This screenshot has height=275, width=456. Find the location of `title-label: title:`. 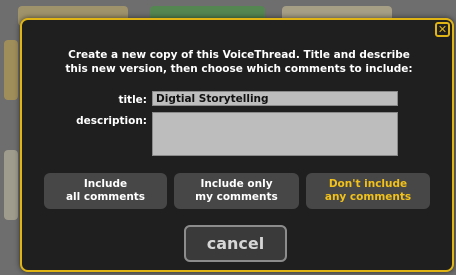

title-label: title: is located at coordinates (132, 100).